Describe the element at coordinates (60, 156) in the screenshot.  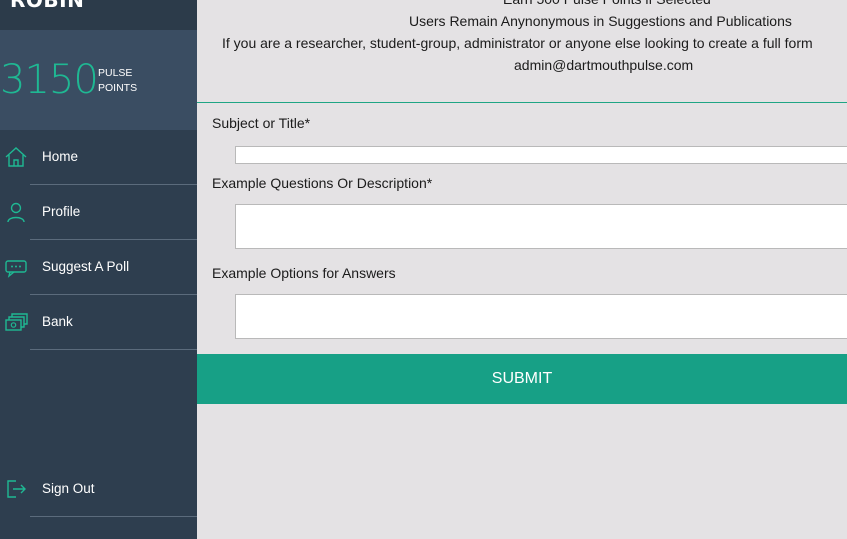
I see `sidebar-item-label: Home` at that location.